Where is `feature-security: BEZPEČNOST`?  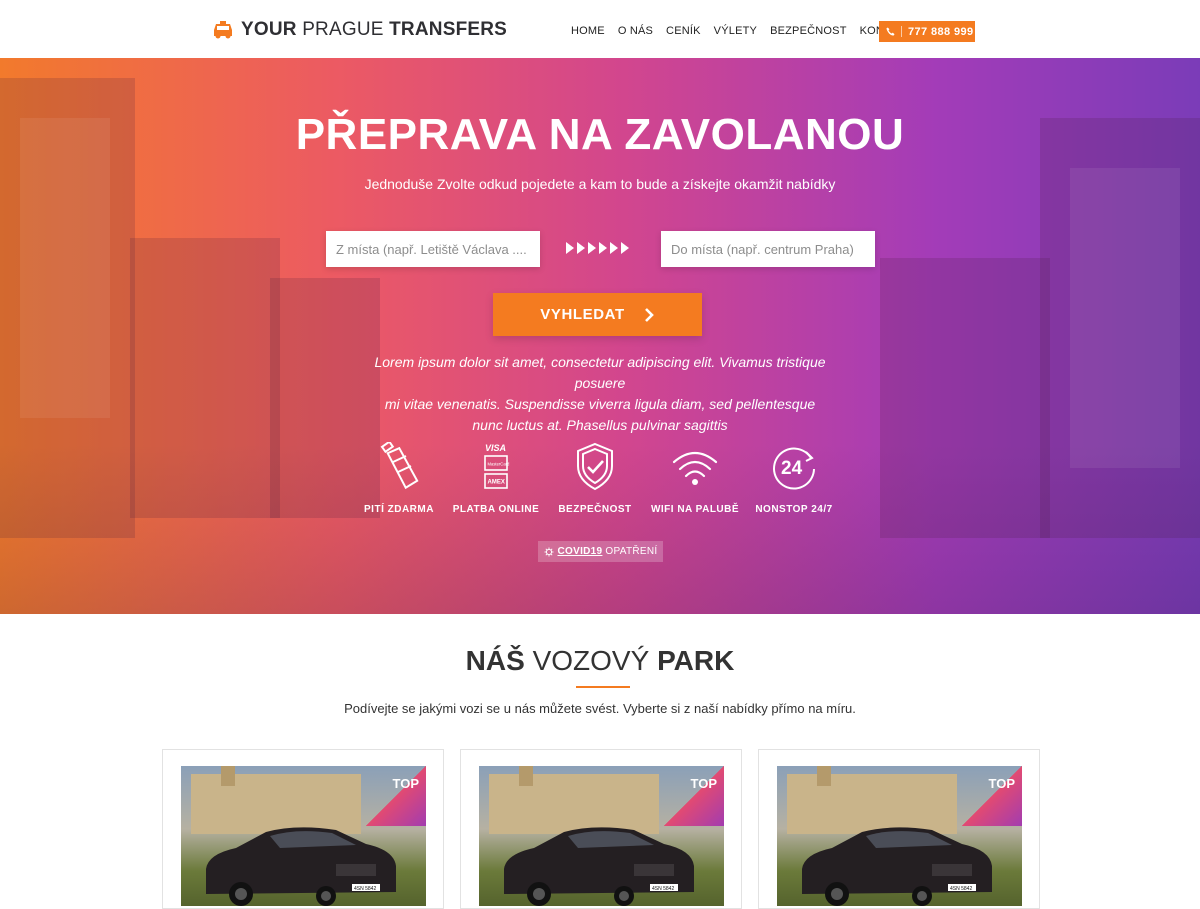 feature-security: BEZPEČNOST is located at coordinates (595, 478).